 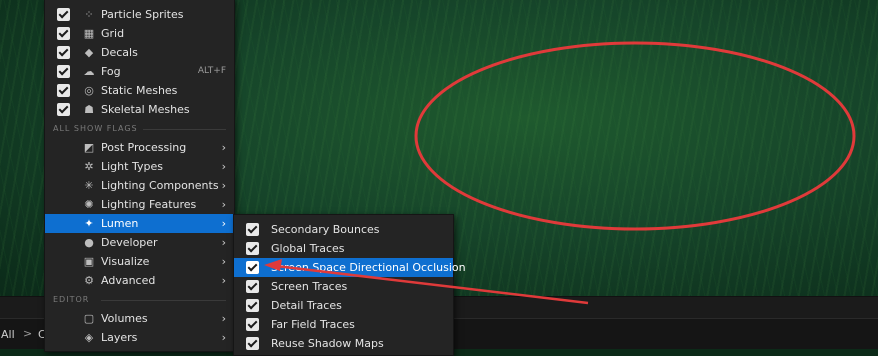 What do you see at coordinates (309, 286) in the screenshot?
I see `menu-item-label: Screen Traces` at bounding box center [309, 286].